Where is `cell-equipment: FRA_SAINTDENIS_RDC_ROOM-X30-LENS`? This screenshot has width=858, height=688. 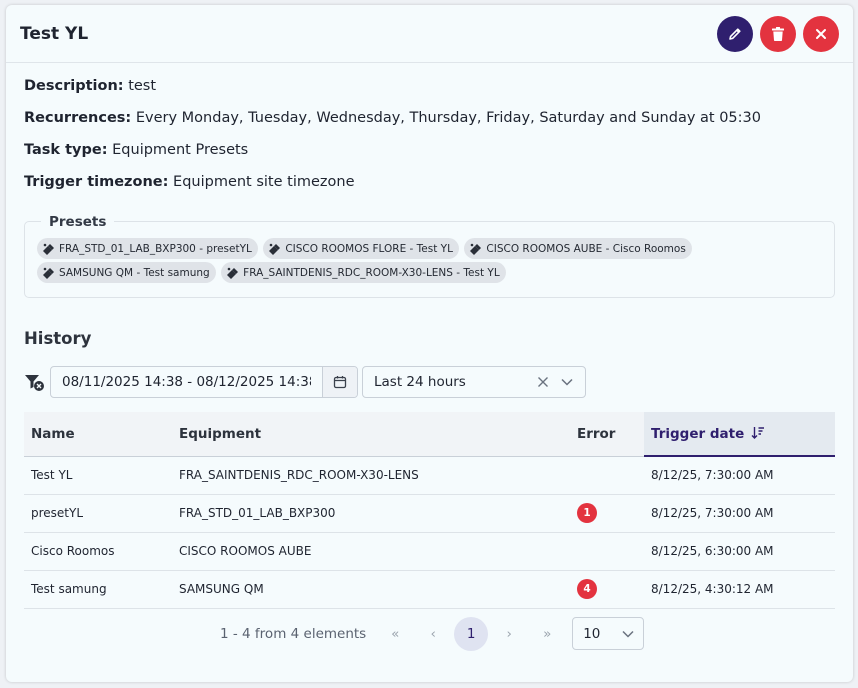 cell-equipment: FRA_SAINTDENIS_RDC_ROOM-X30-LENS is located at coordinates (371, 475).